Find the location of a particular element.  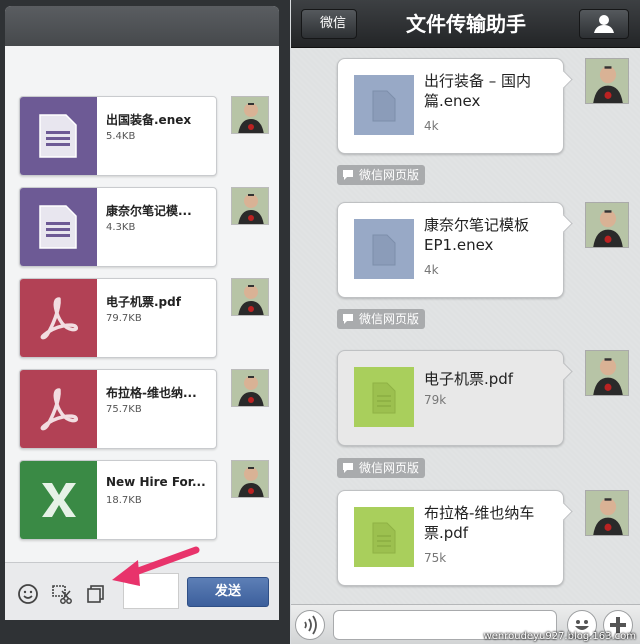

back-button: 微信 is located at coordinates (329, 24).